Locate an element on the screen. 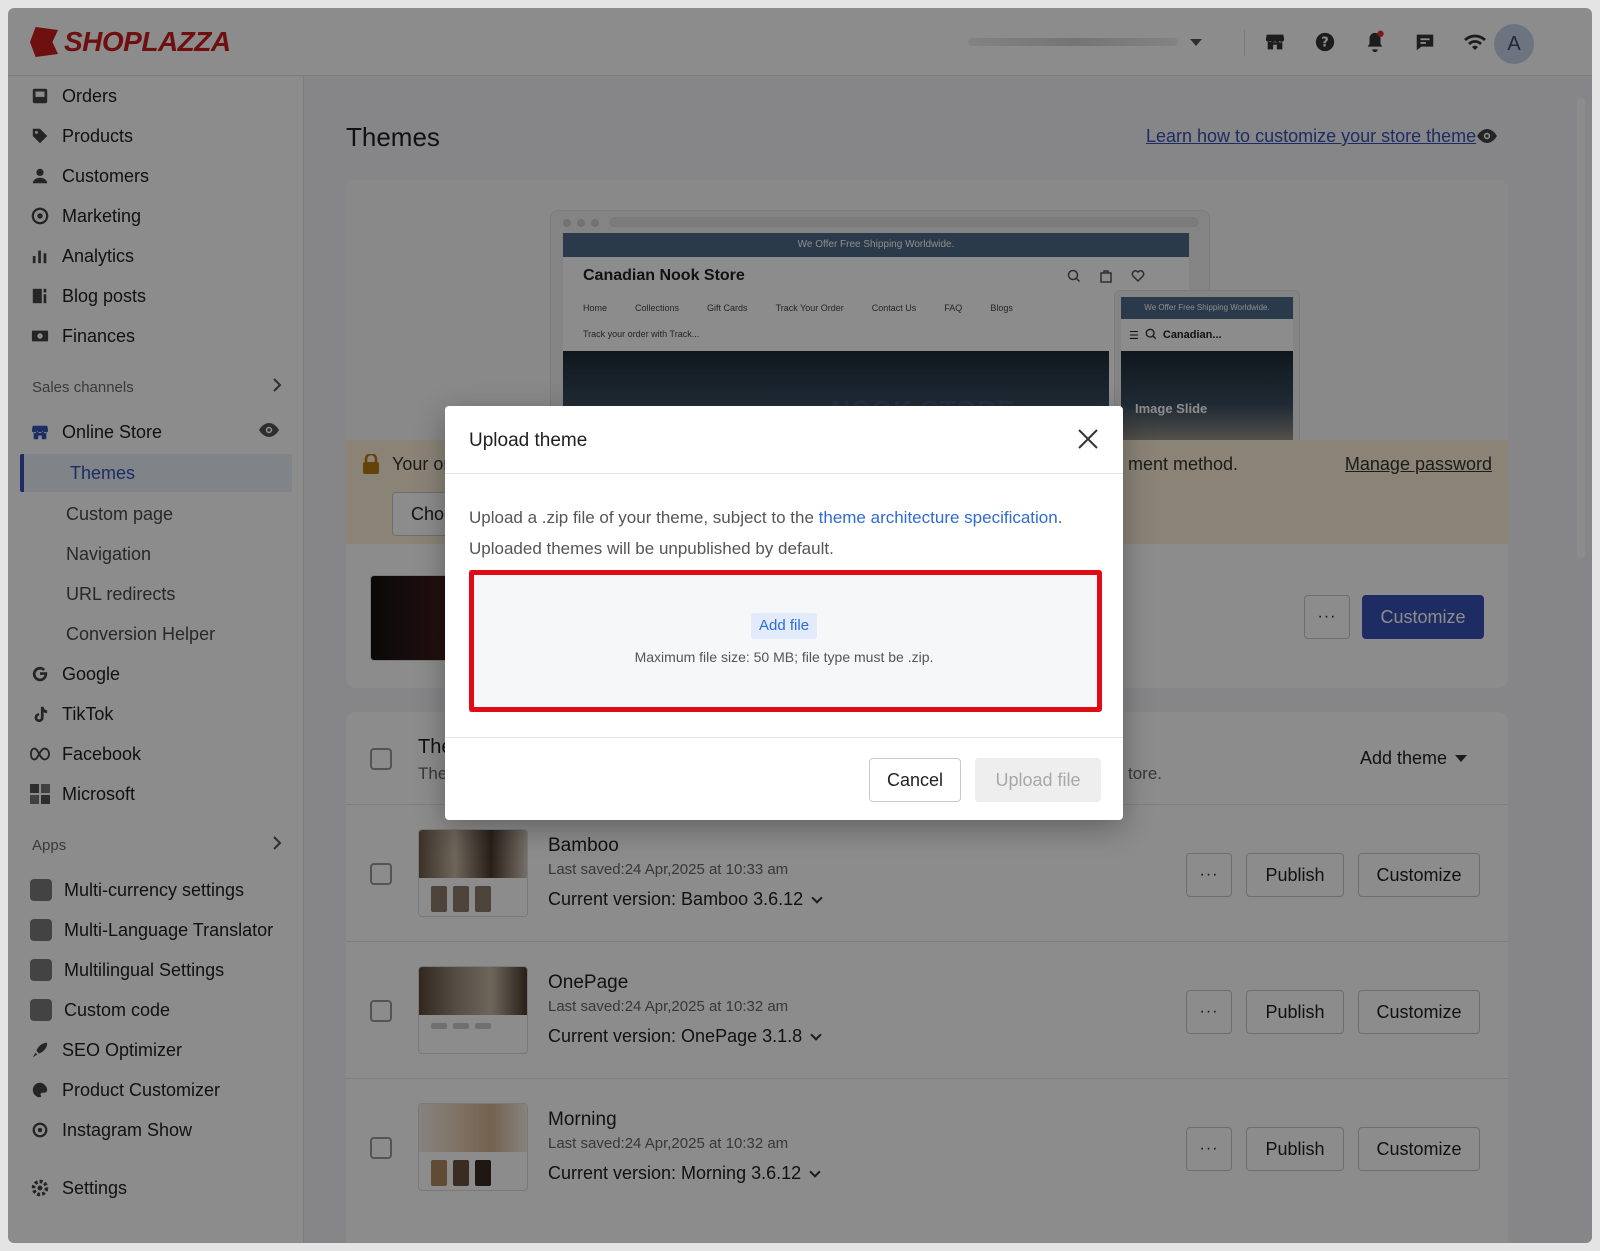  theme-architecture-link: theme architecture specification is located at coordinates (938, 517).